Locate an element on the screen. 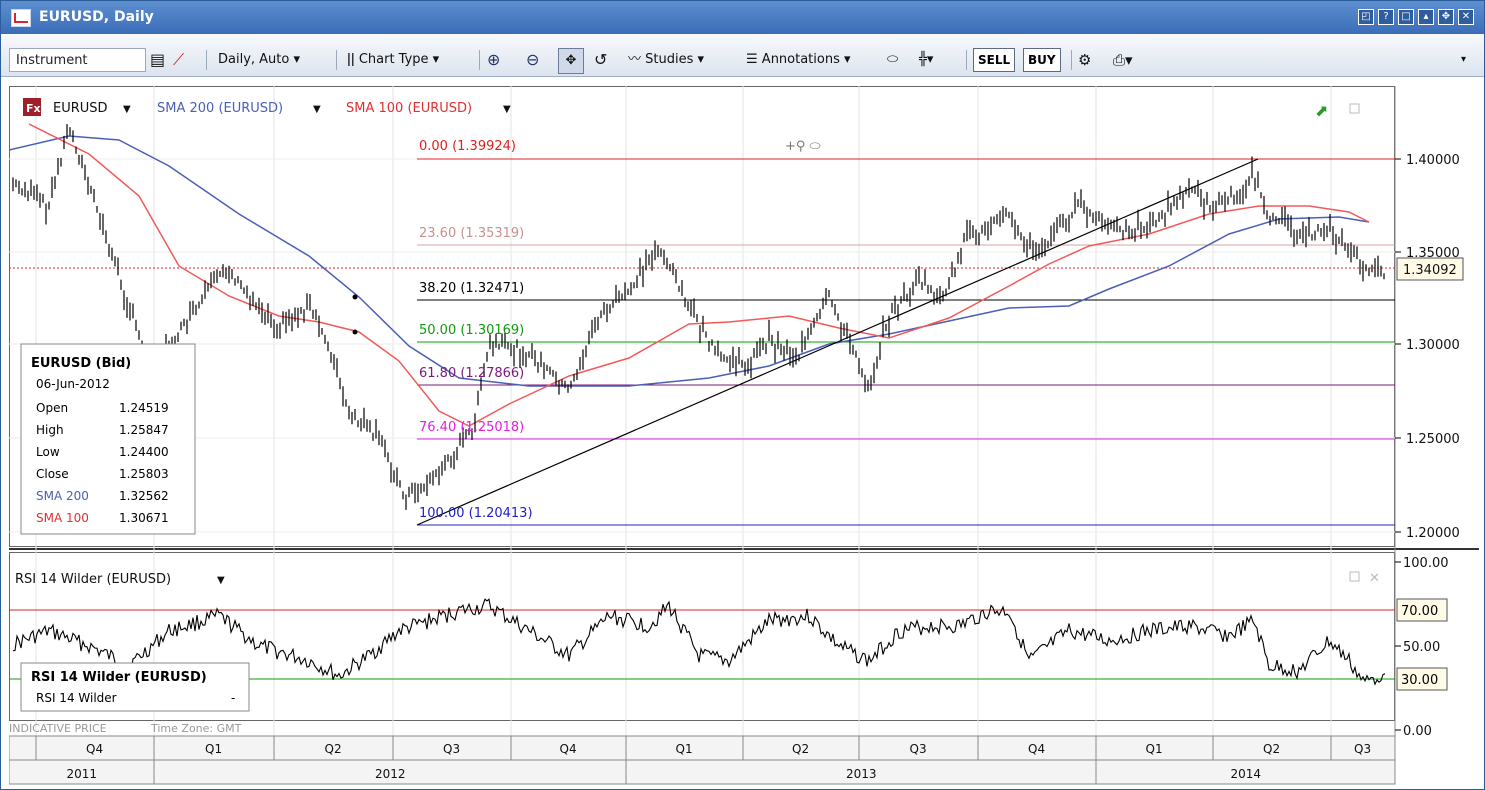 This screenshot has height=790, width=1485. tooltip-sma100-label: SMA 100 is located at coordinates (62, 518).